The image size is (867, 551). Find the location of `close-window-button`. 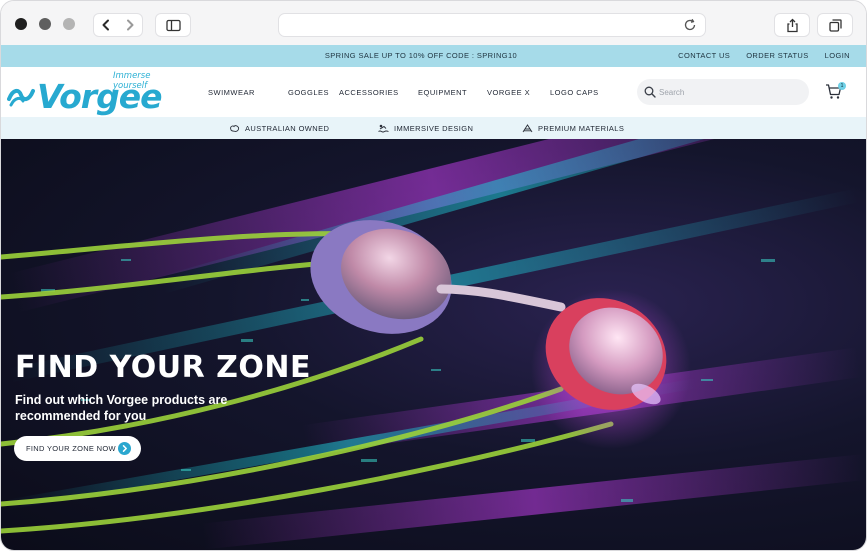

close-window-button is located at coordinates (21, 24).